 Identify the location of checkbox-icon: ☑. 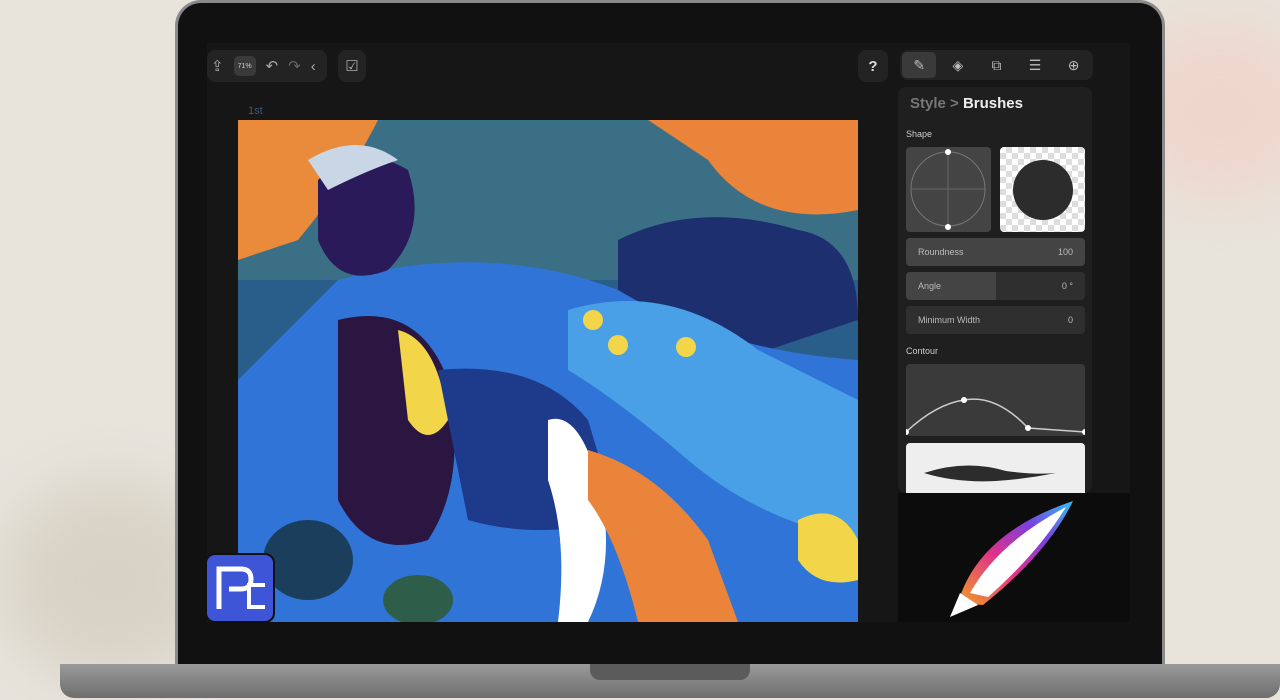
(352, 66).